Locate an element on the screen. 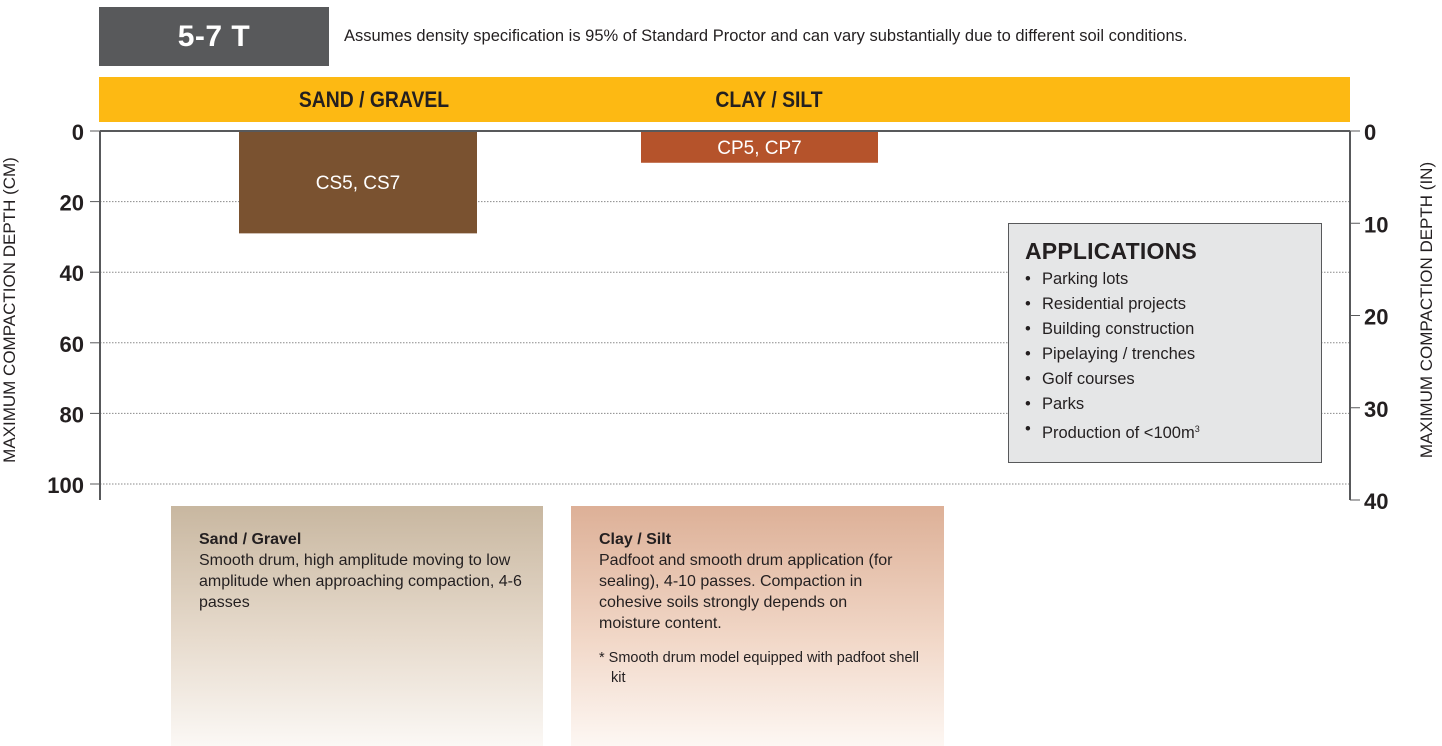 Image resolution: width=1442 pixels, height=746 pixels. y-axis-left-title: MAXIMUM COMPACTION DEPTH (CM) is located at coordinates (9, 310).